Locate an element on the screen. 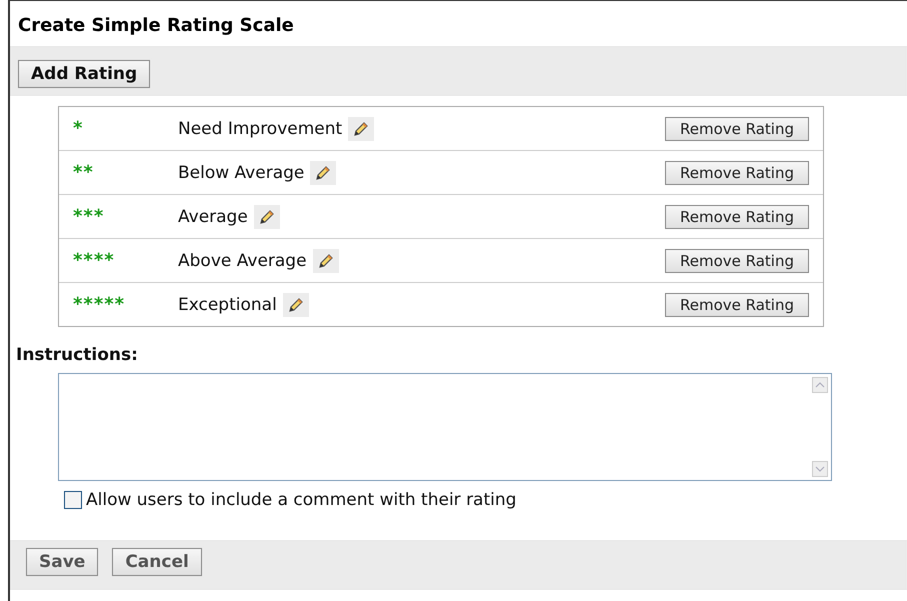  save-button: Save is located at coordinates (62, 562).